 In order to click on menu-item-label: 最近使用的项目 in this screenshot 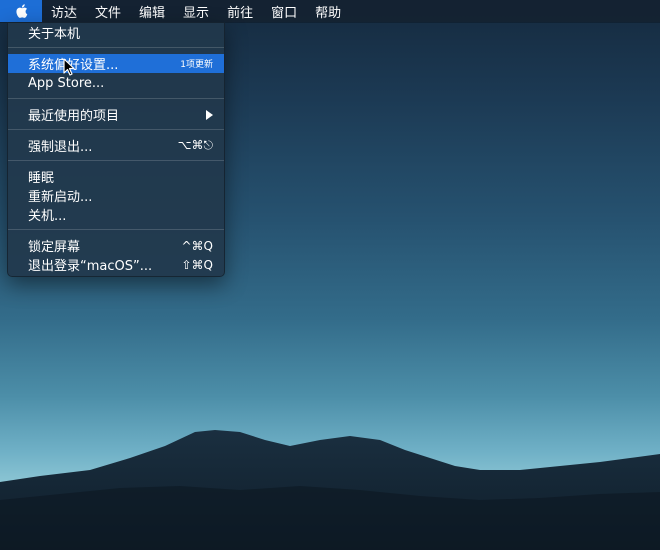, I will do `click(74, 116)`.